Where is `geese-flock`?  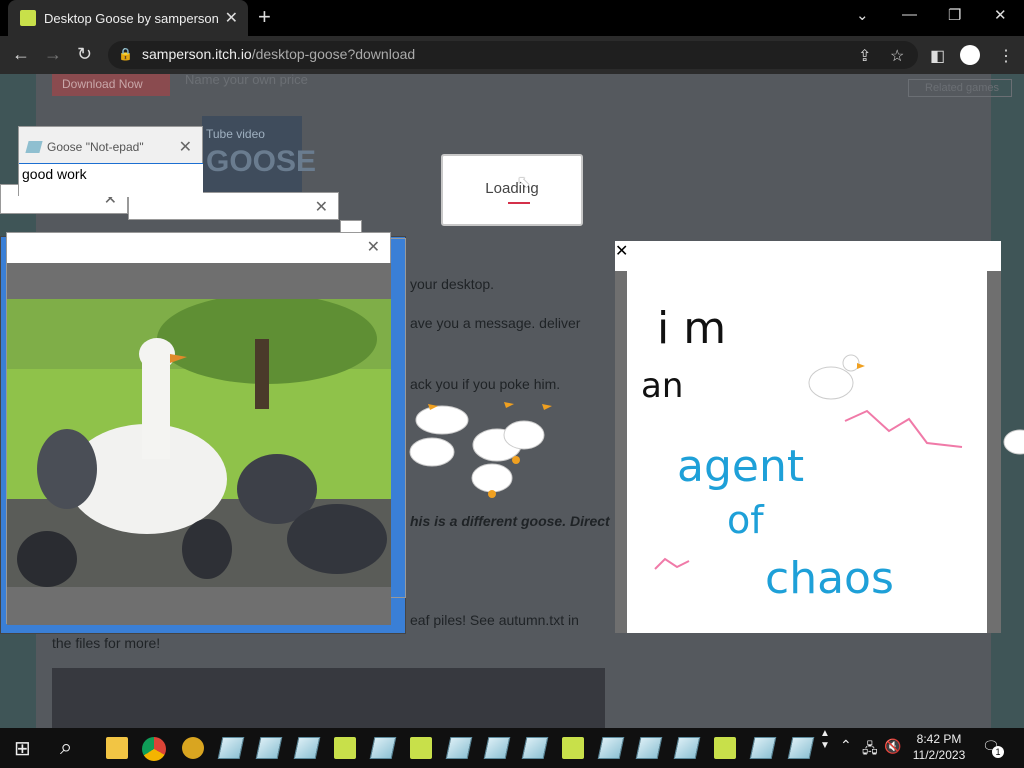 geese-flock is located at coordinates (474, 446).